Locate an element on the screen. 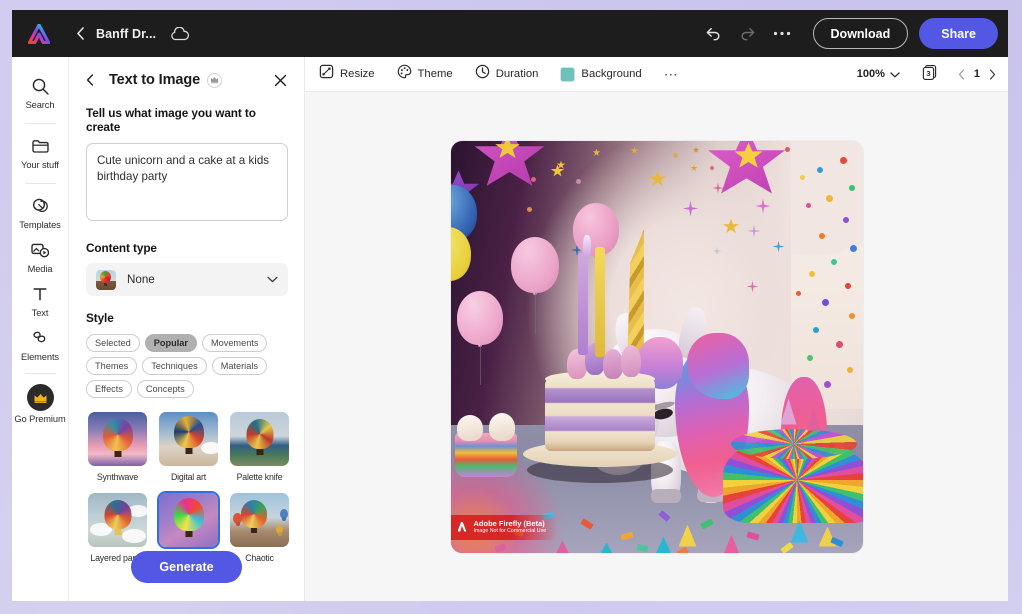 This screenshot has width=1022, height=614. style-option-synthwave: Synthwave is located at coordinates (117, 446).